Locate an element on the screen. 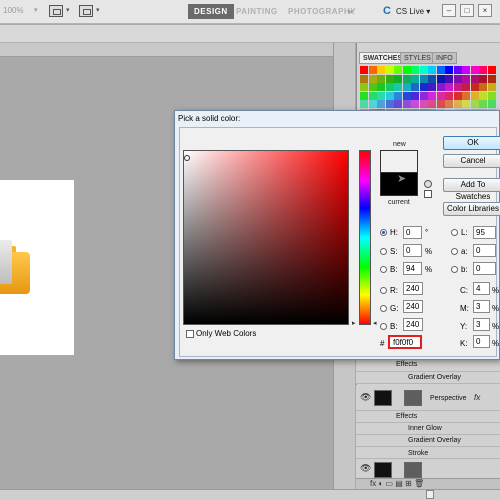 This screenshot has height=500, width=500. radio-b is located at coordinates (454, 269).